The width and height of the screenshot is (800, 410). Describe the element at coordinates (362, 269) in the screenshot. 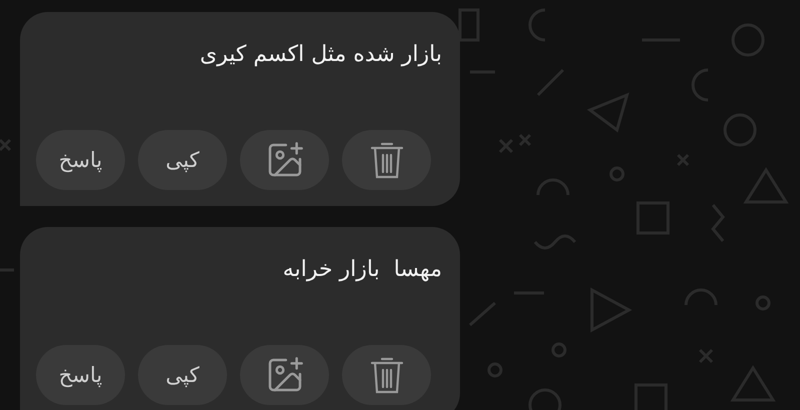

I see `message-text: مهسا بازار خرابه` at that location.